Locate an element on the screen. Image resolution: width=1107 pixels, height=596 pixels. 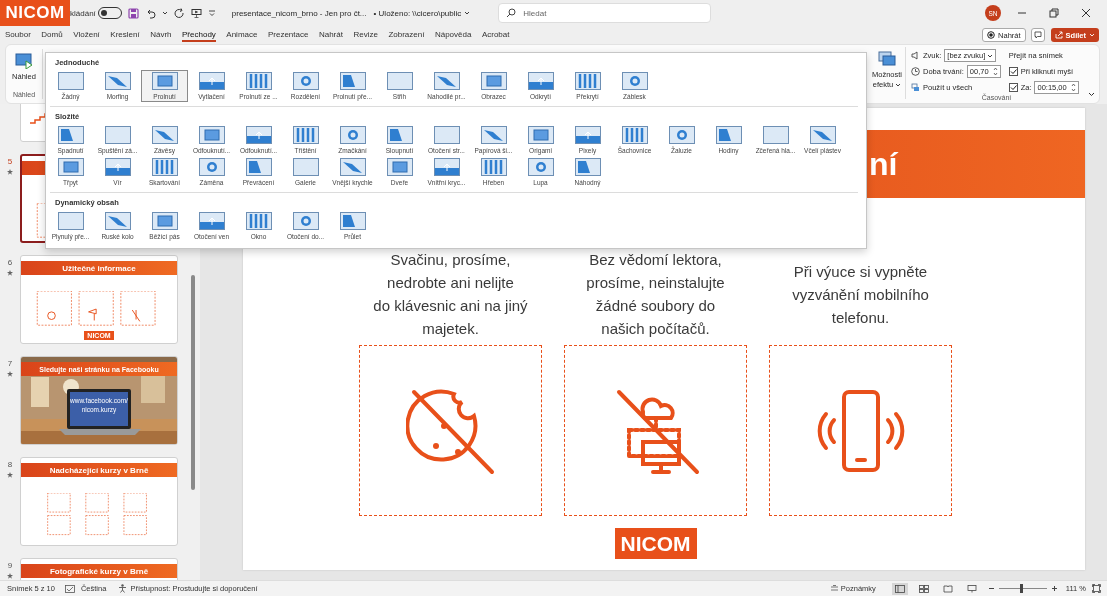
ribbon-tab: Revize is located at coordinates (365, 35).